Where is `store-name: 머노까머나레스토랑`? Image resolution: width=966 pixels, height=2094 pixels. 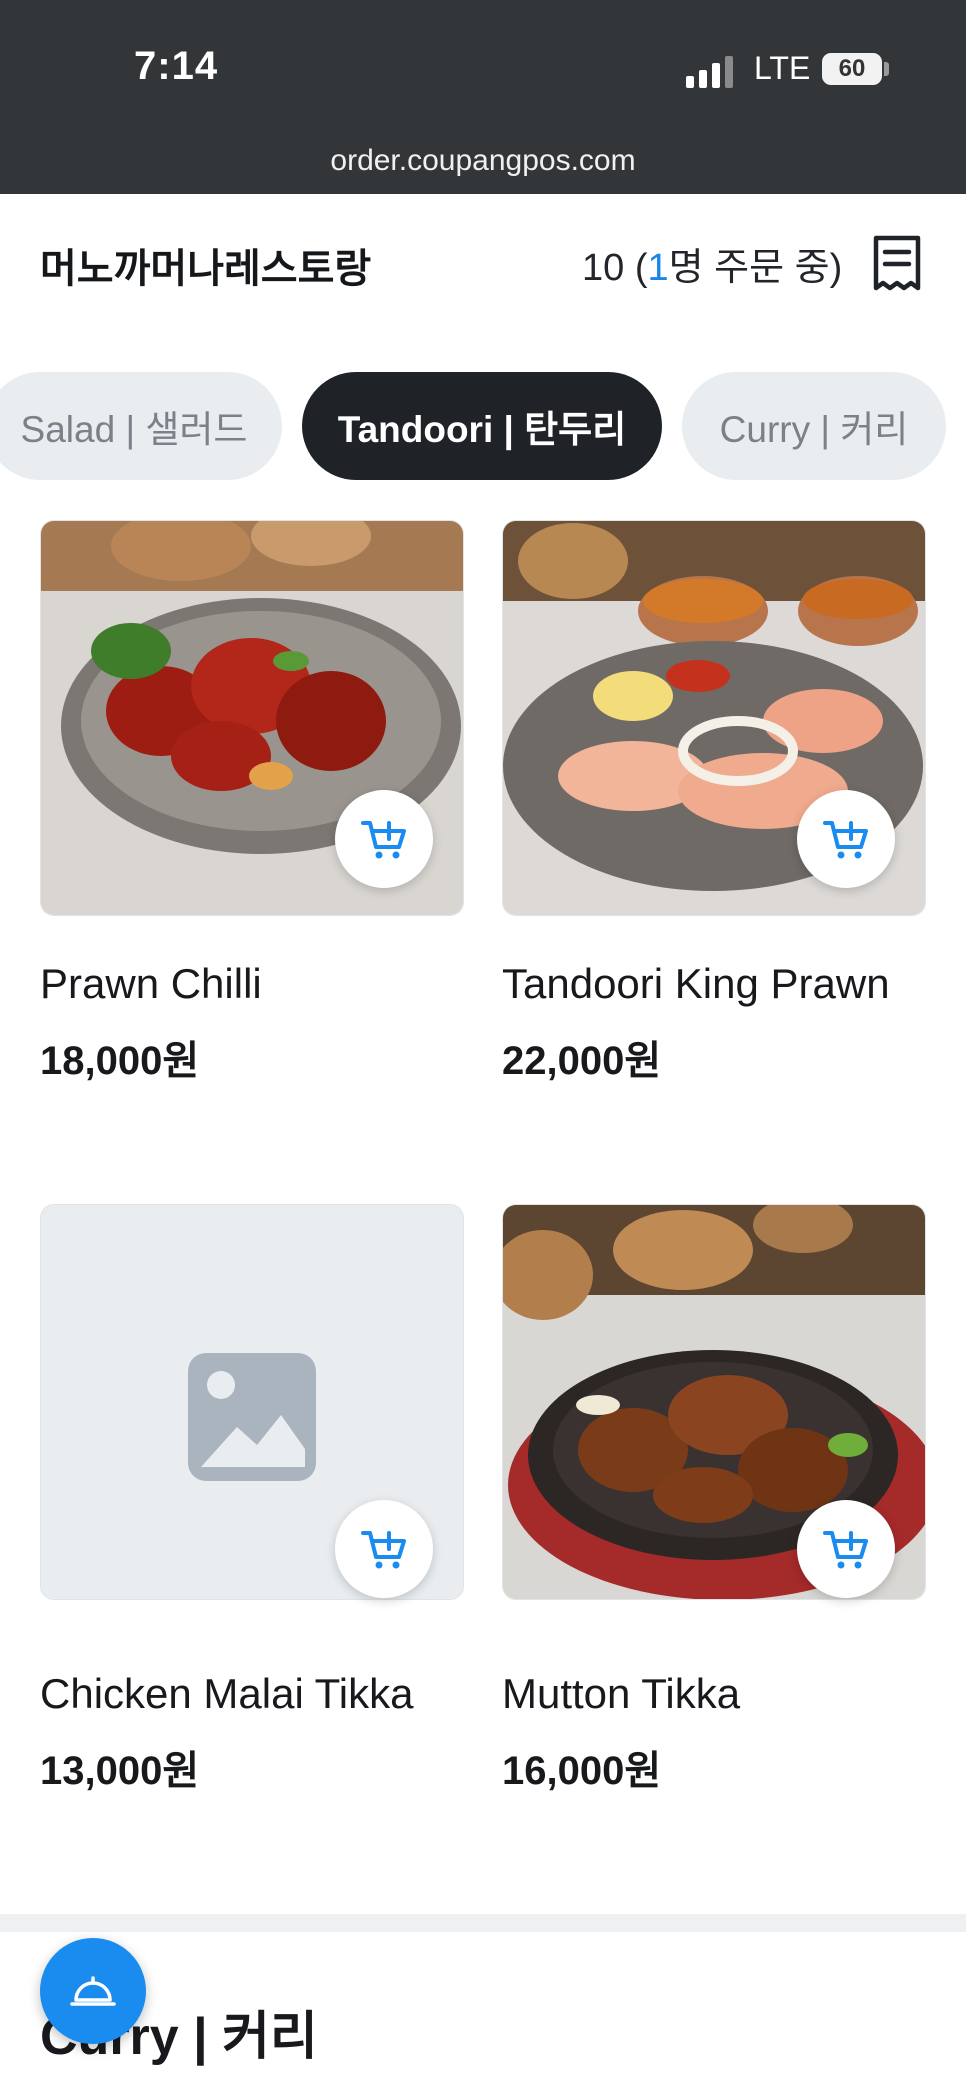 store-name: 머노까머나레스토랑 is located at coordinates (206, 269).